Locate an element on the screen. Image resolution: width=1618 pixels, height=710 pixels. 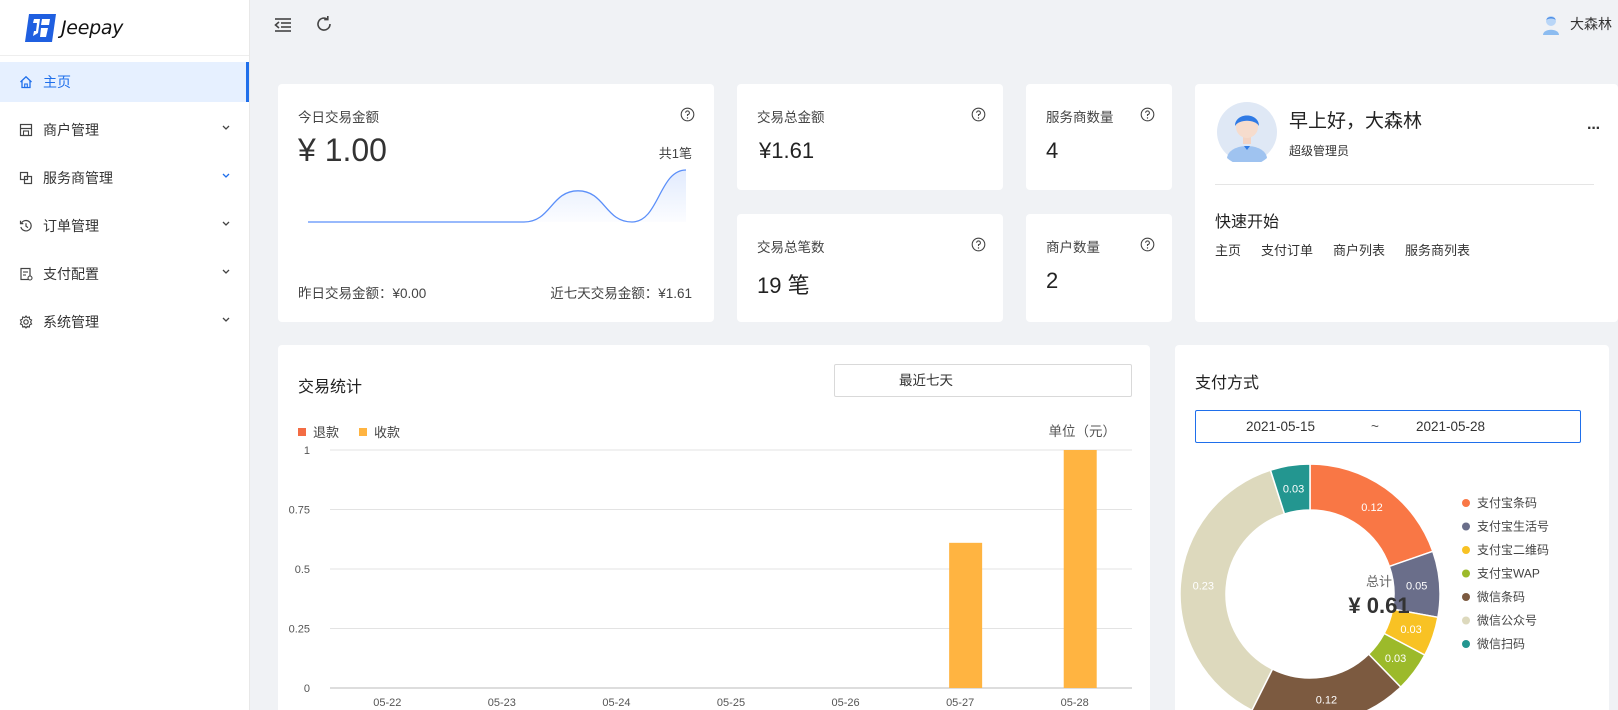
y-tick-label: 1 is located at coordinates (307, 451).